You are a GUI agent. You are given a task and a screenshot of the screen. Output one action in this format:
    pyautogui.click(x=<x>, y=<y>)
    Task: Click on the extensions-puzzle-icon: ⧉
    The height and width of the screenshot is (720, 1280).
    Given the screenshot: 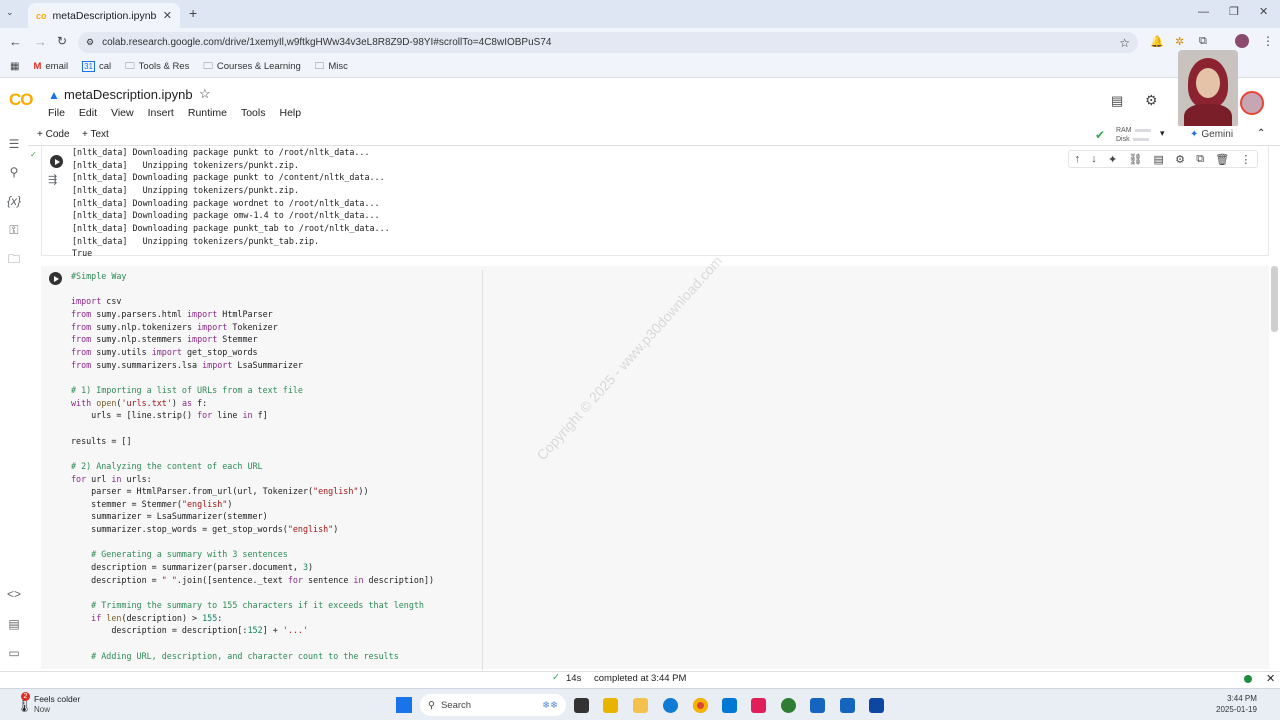 What is the action you would take?
    pyautogui.click(x=1203, y=41)
    